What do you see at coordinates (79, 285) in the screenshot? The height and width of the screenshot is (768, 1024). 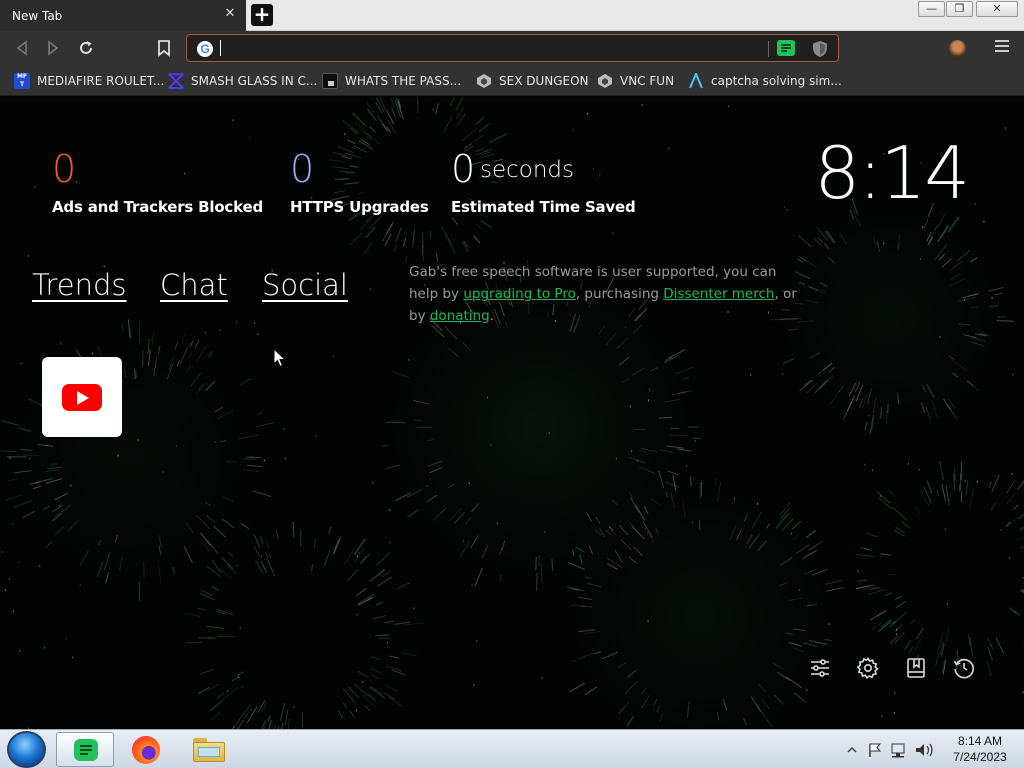 I see `trends-link: Trends` at bounding box center [79, 285].